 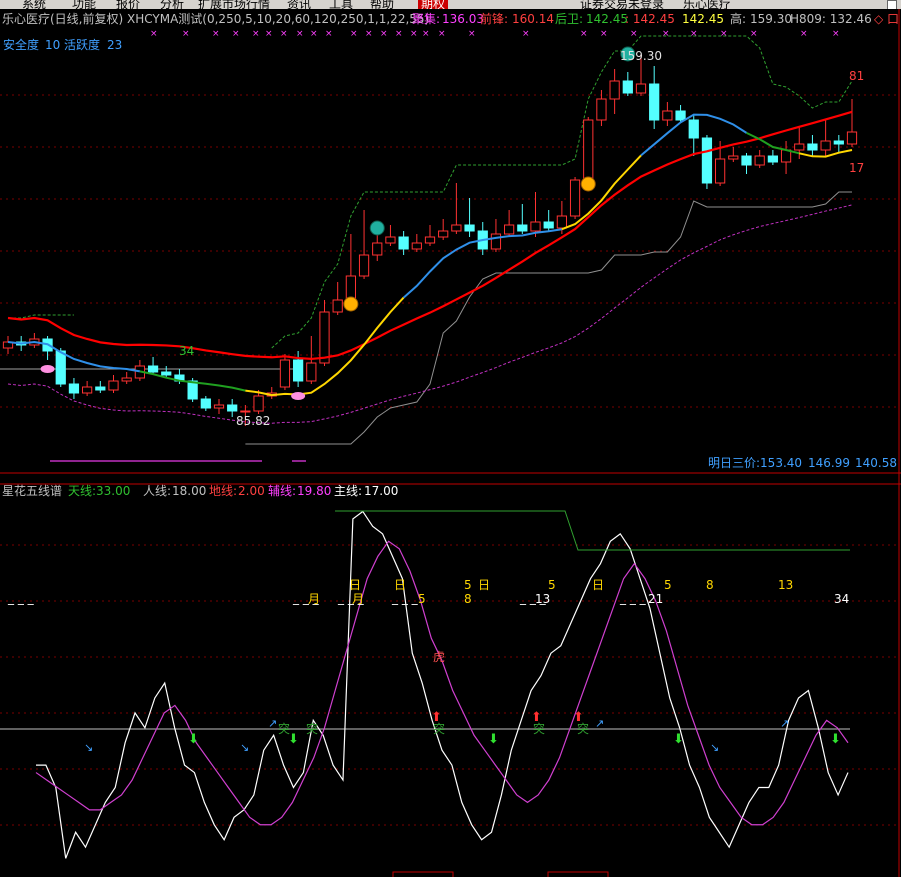 What do you see at coordinates (484, 585) in the screenshot?
I see `label-ri: 日` at bounding box center [484, 585].